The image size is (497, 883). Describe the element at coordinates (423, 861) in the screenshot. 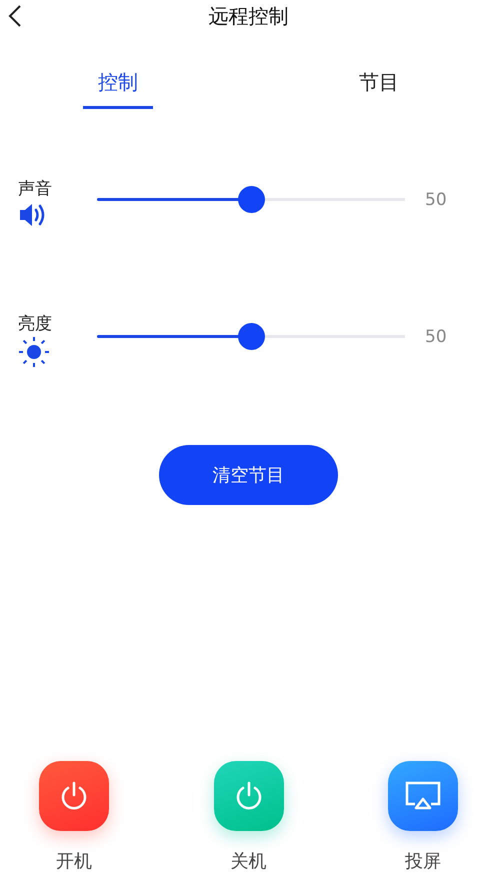

I see `action-label: 投屏` at that location.